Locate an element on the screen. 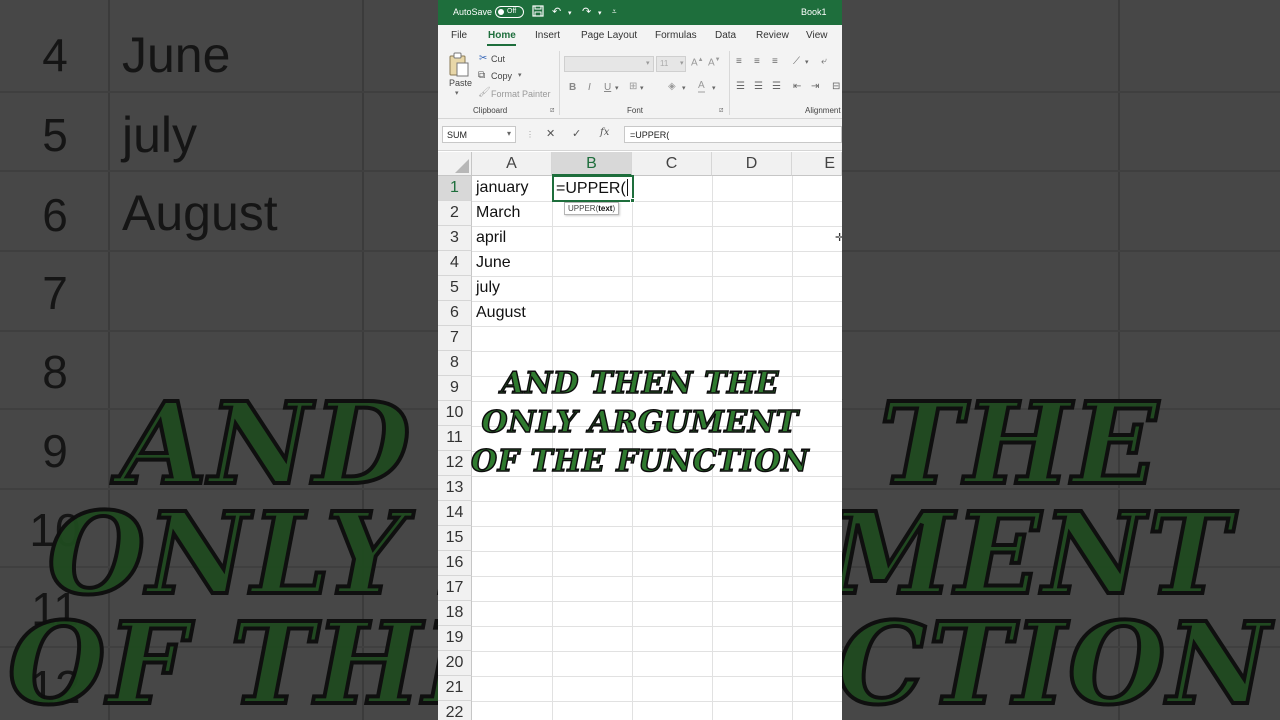 The width and height of the screenshot is (1280, 720). align-left-icon: ☰ is located at coordinates (740, 86).